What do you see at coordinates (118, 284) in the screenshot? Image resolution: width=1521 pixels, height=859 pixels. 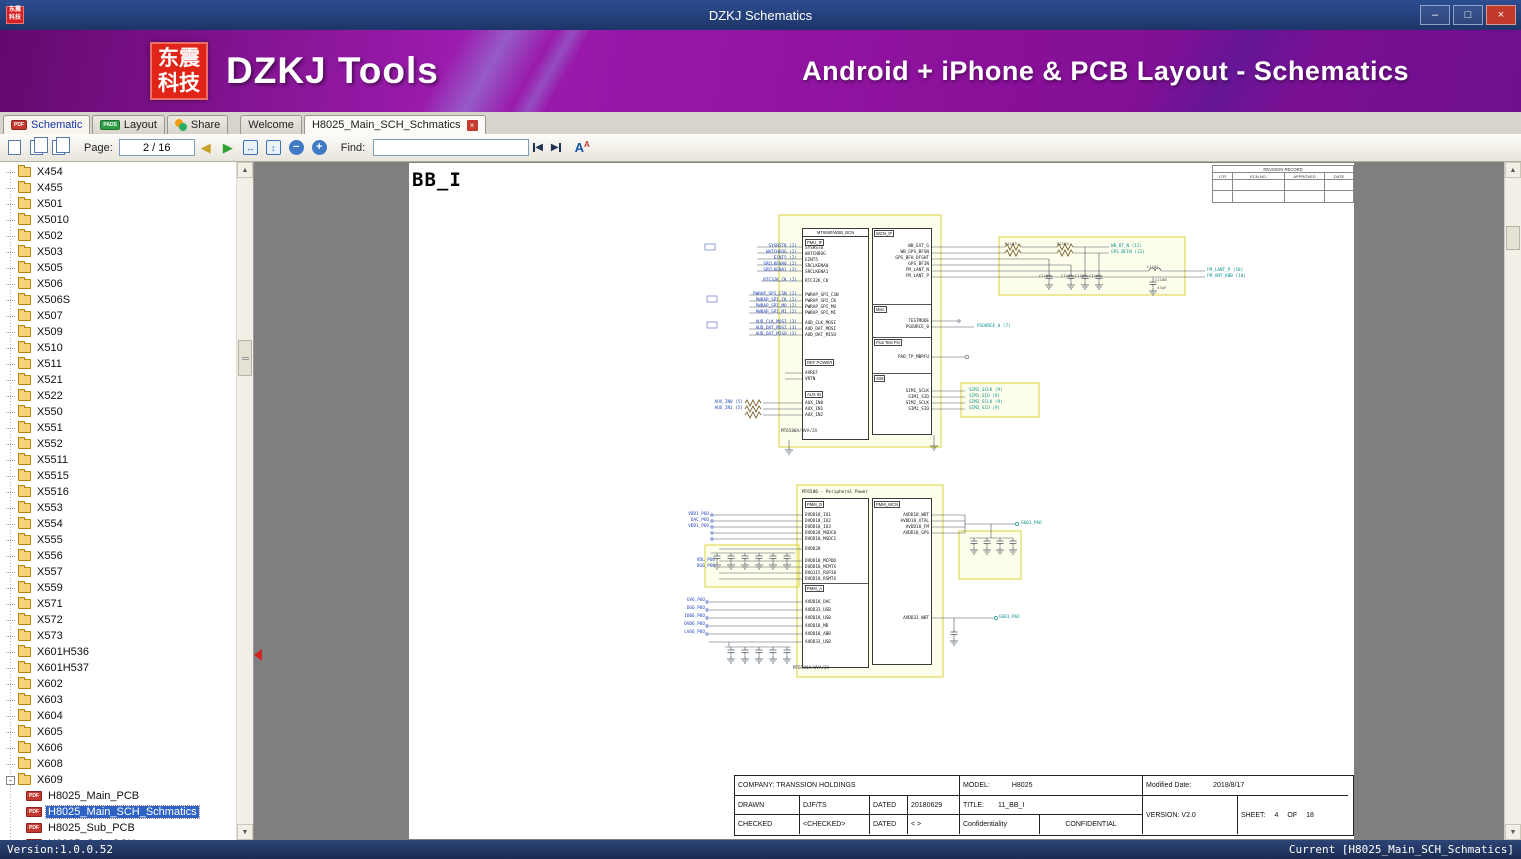 I see `tree-folder-x506: X506` at bounding box center [118, 284].